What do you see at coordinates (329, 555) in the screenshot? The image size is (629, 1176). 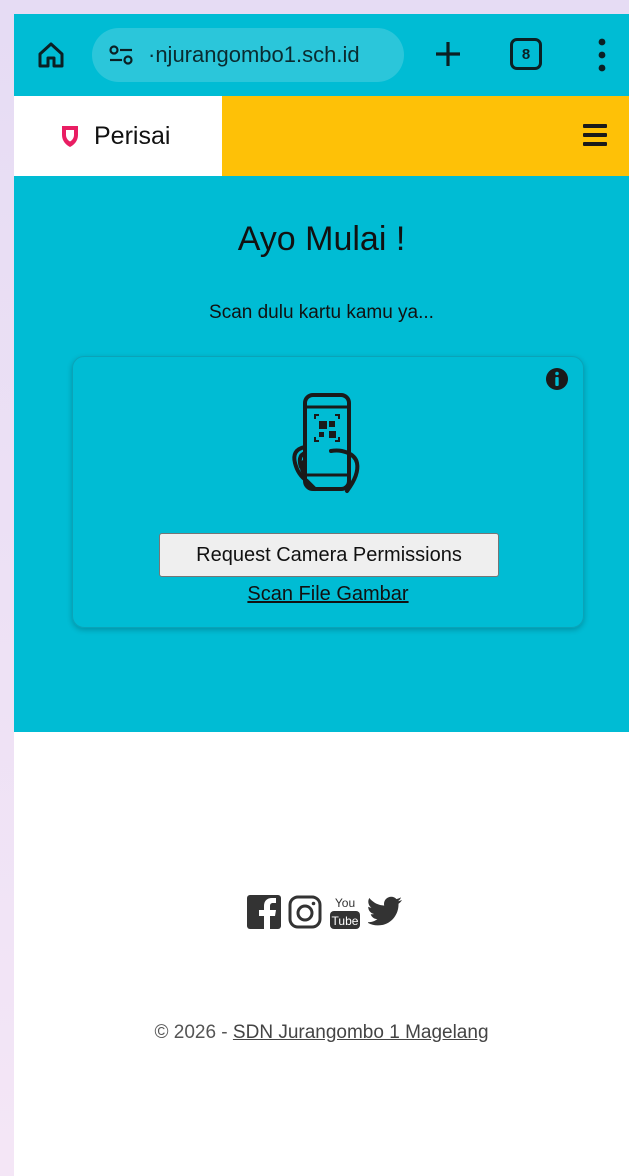 I see `request-camera-permissions-button: Request Camera Permissions` at bounding box center [329, 555].